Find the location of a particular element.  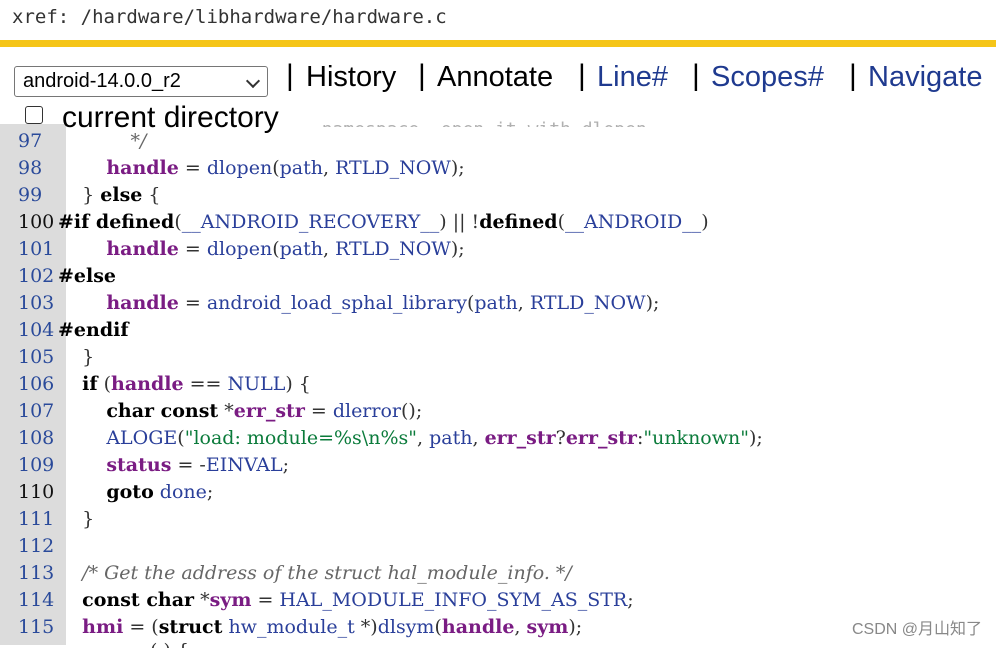

code-token: __ANDROID_RECOVERY__ is located at coordinates (311, 222).